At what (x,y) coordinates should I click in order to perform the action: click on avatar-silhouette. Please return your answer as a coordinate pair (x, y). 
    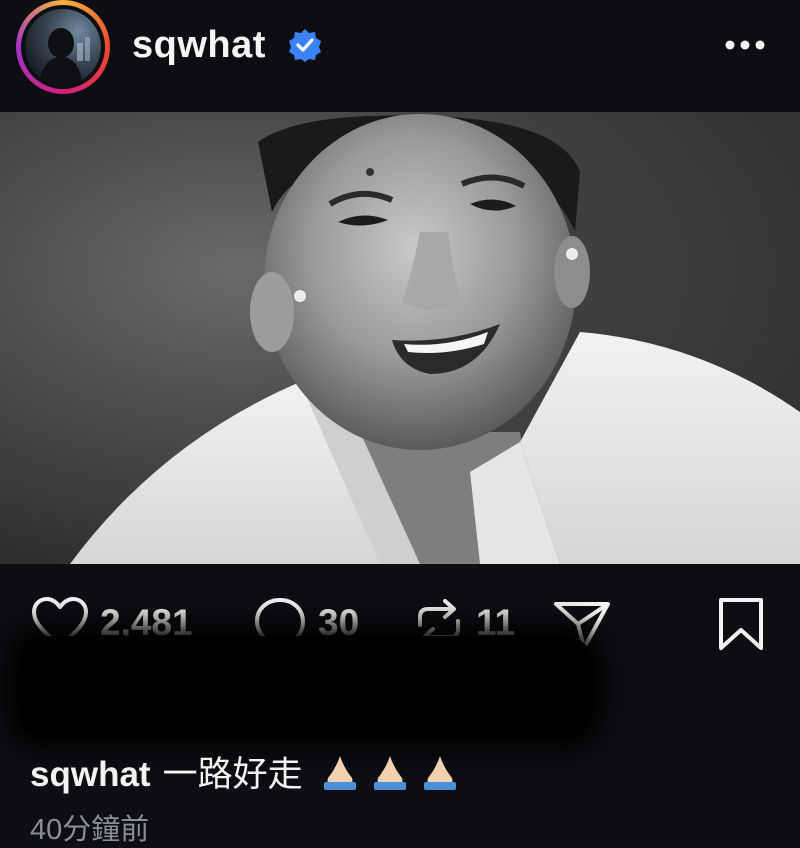
    Looking at the image, I should click on (64, 56).